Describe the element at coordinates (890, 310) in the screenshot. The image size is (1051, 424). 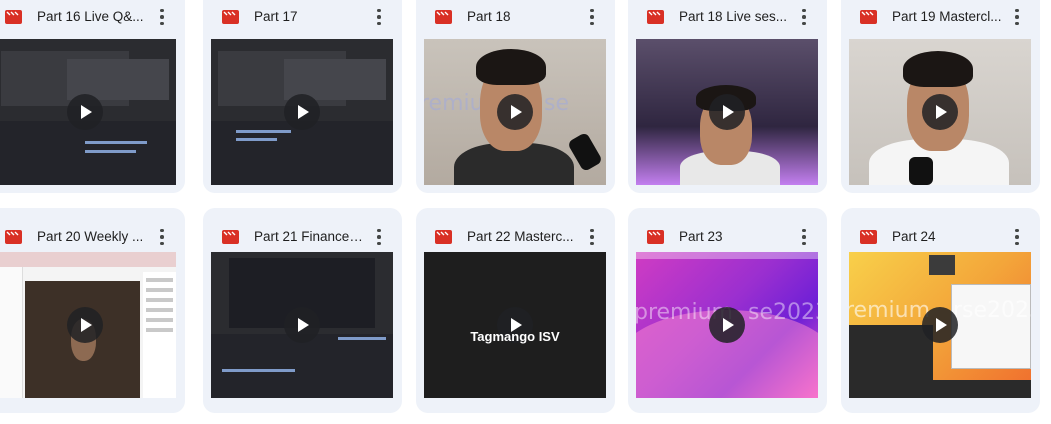
I see `watermark-text: remium` at that location.